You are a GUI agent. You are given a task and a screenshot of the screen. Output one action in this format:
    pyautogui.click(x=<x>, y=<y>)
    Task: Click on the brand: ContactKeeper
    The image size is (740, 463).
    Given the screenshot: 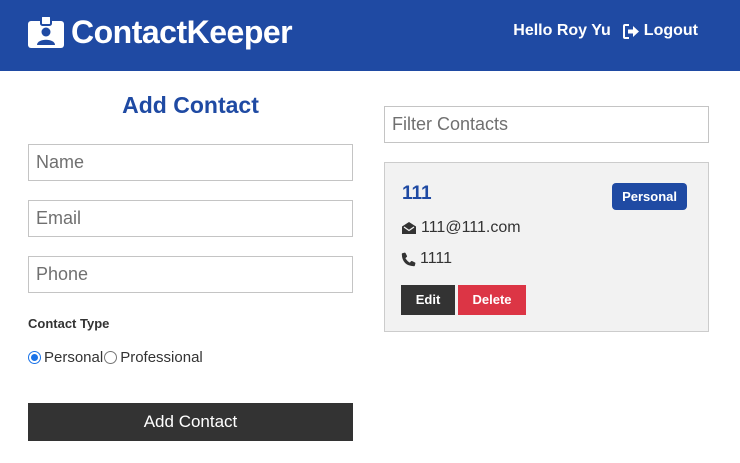 What is the action you would take?
    pyautogui.click(x=160, y=32)
    